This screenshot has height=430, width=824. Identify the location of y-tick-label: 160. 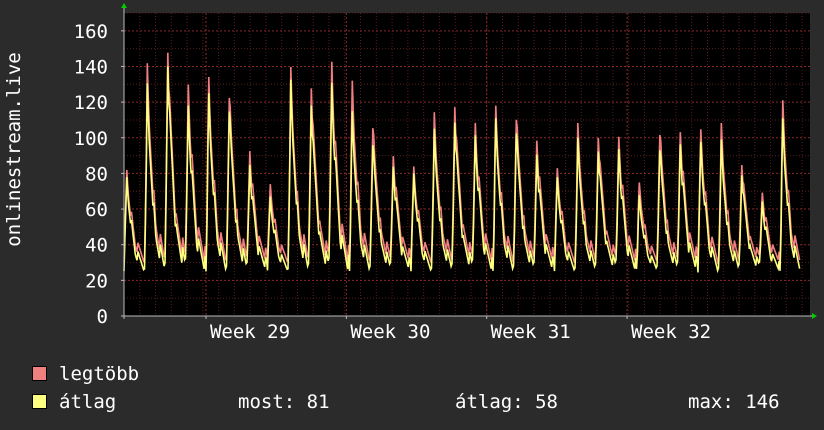
(91, 32).